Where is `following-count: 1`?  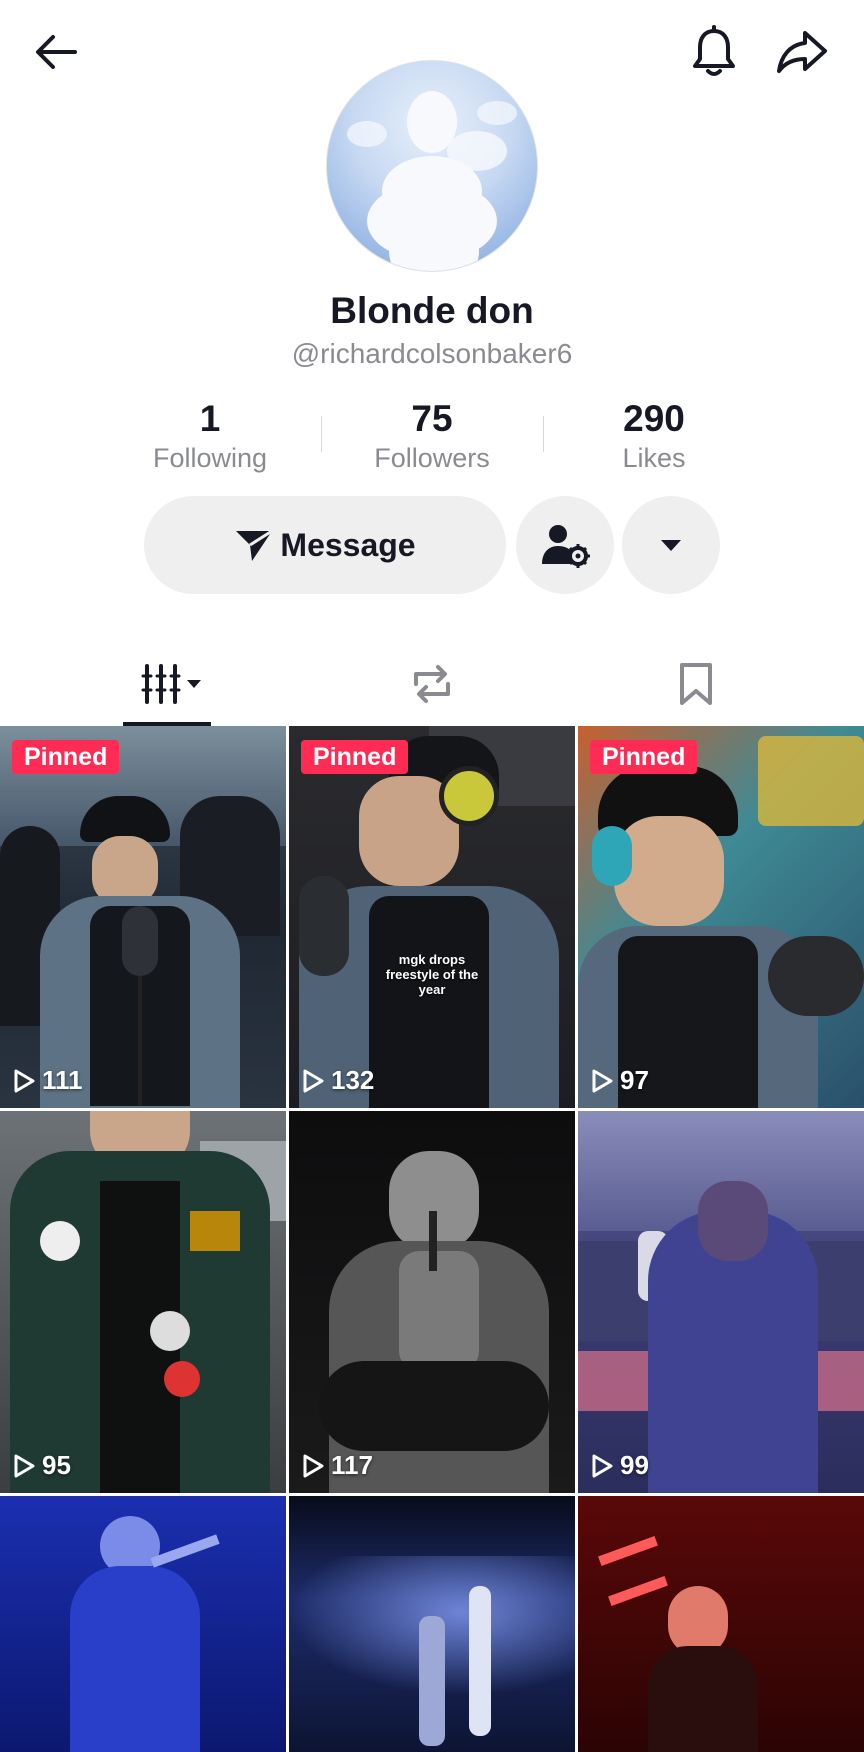
following-count: 1 is located at coordinates (210, 418).